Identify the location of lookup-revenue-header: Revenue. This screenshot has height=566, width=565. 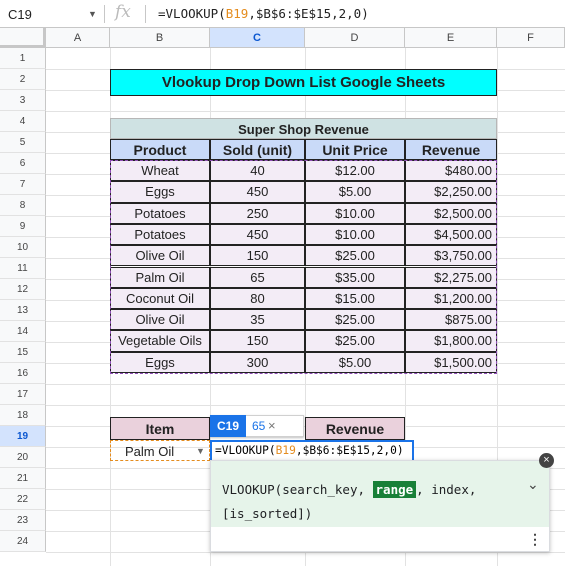
(355, 428).